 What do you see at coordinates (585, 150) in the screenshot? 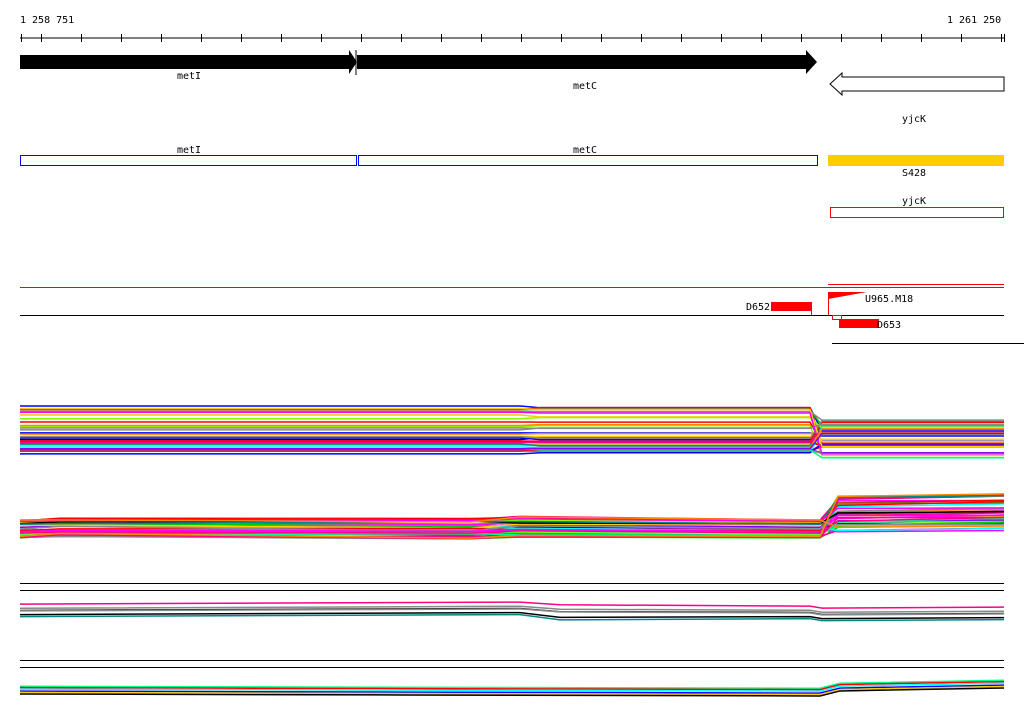
I see `annotation-label: metC` at bounding box center [585, 150].